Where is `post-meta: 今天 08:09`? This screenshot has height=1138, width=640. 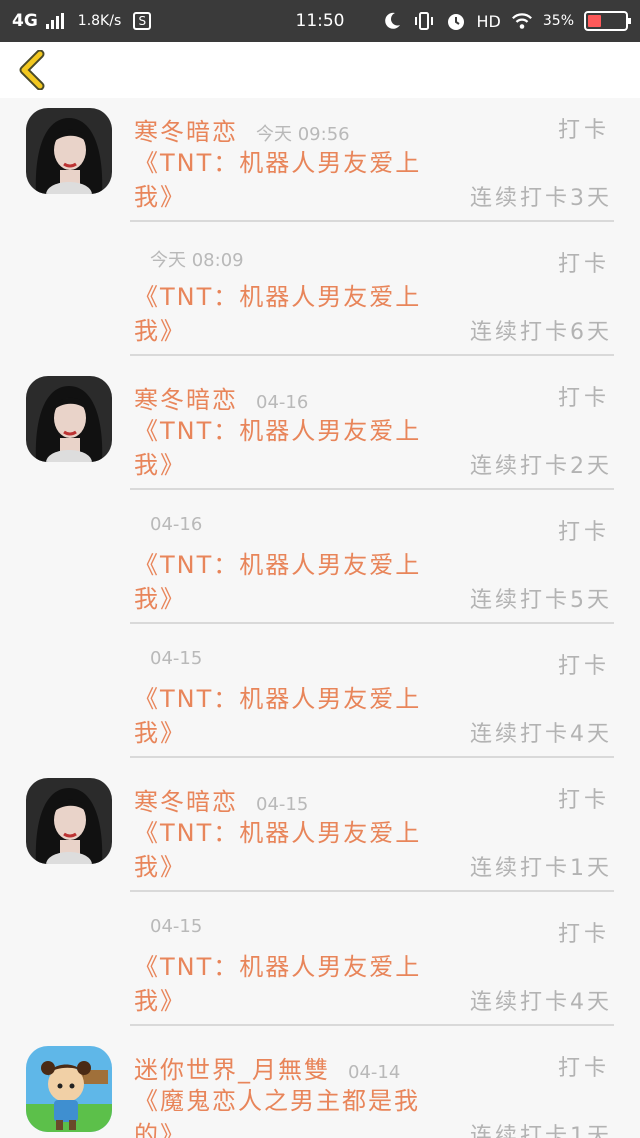
post-meta: 今天 08:09 is located at coordinates (189, 259).